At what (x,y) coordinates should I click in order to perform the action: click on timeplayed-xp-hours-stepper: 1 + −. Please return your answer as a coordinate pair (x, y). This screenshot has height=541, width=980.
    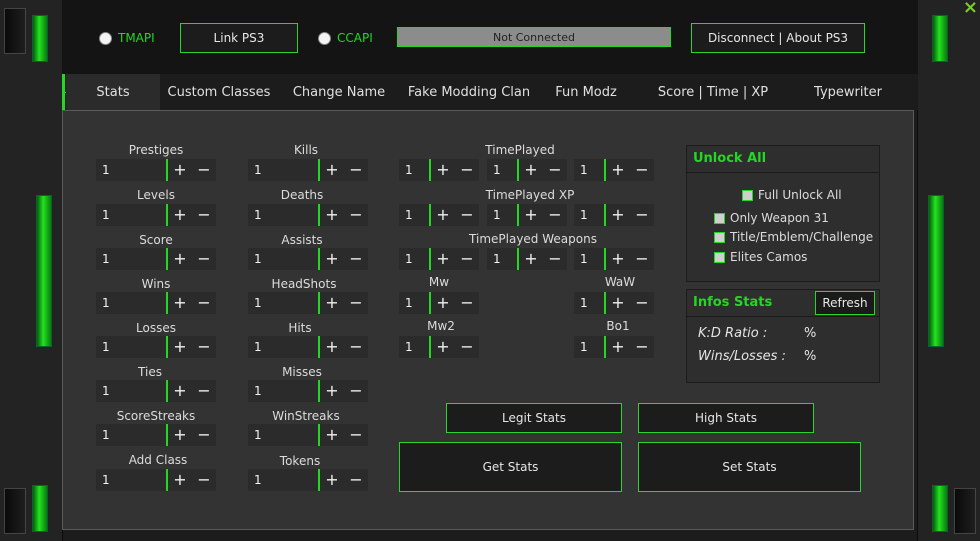
    Looking at the image, I should click on (527, 215).